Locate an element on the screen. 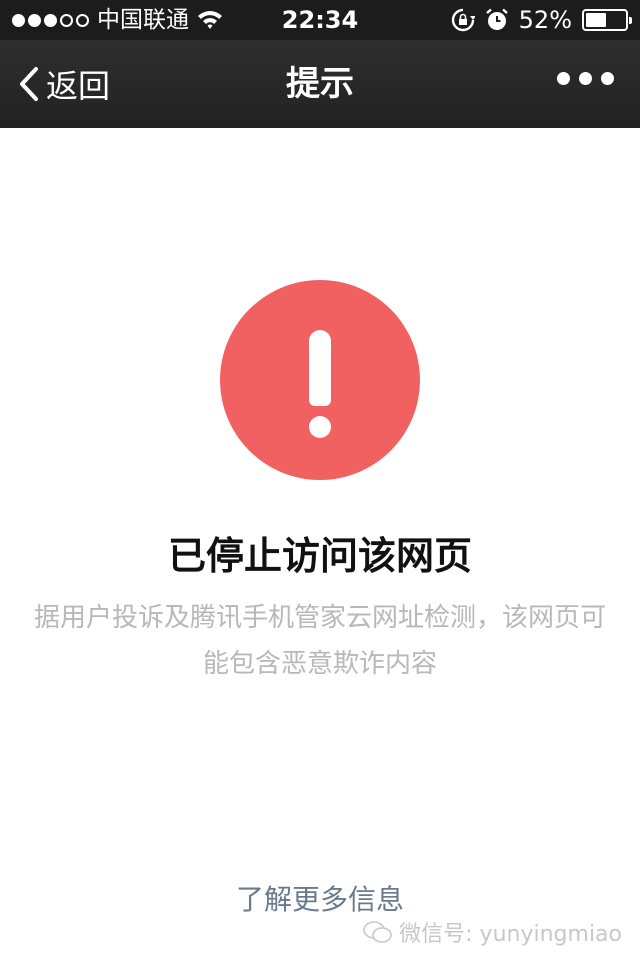  rotation-lock-icon is located at coordinates (463, 20).